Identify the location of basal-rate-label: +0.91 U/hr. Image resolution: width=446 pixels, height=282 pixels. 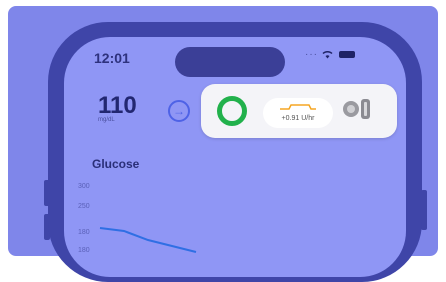
(298, 118).